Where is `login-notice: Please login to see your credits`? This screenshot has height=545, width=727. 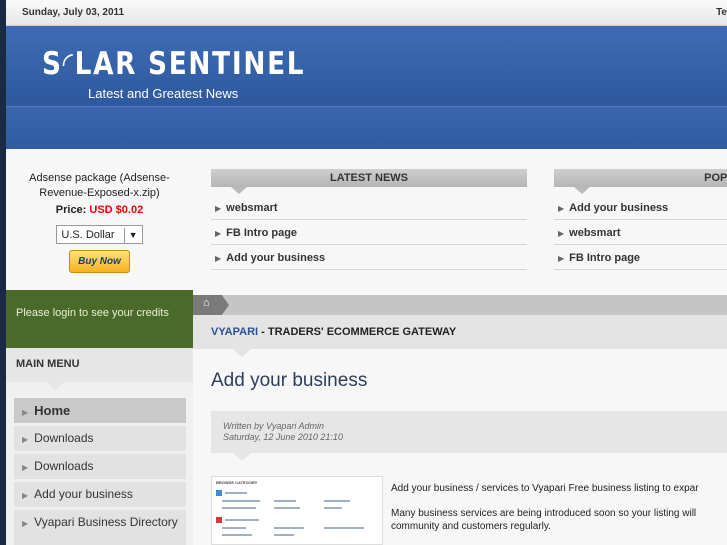
login-notice: Please login to see your credits is located at coordinates (99, 319).